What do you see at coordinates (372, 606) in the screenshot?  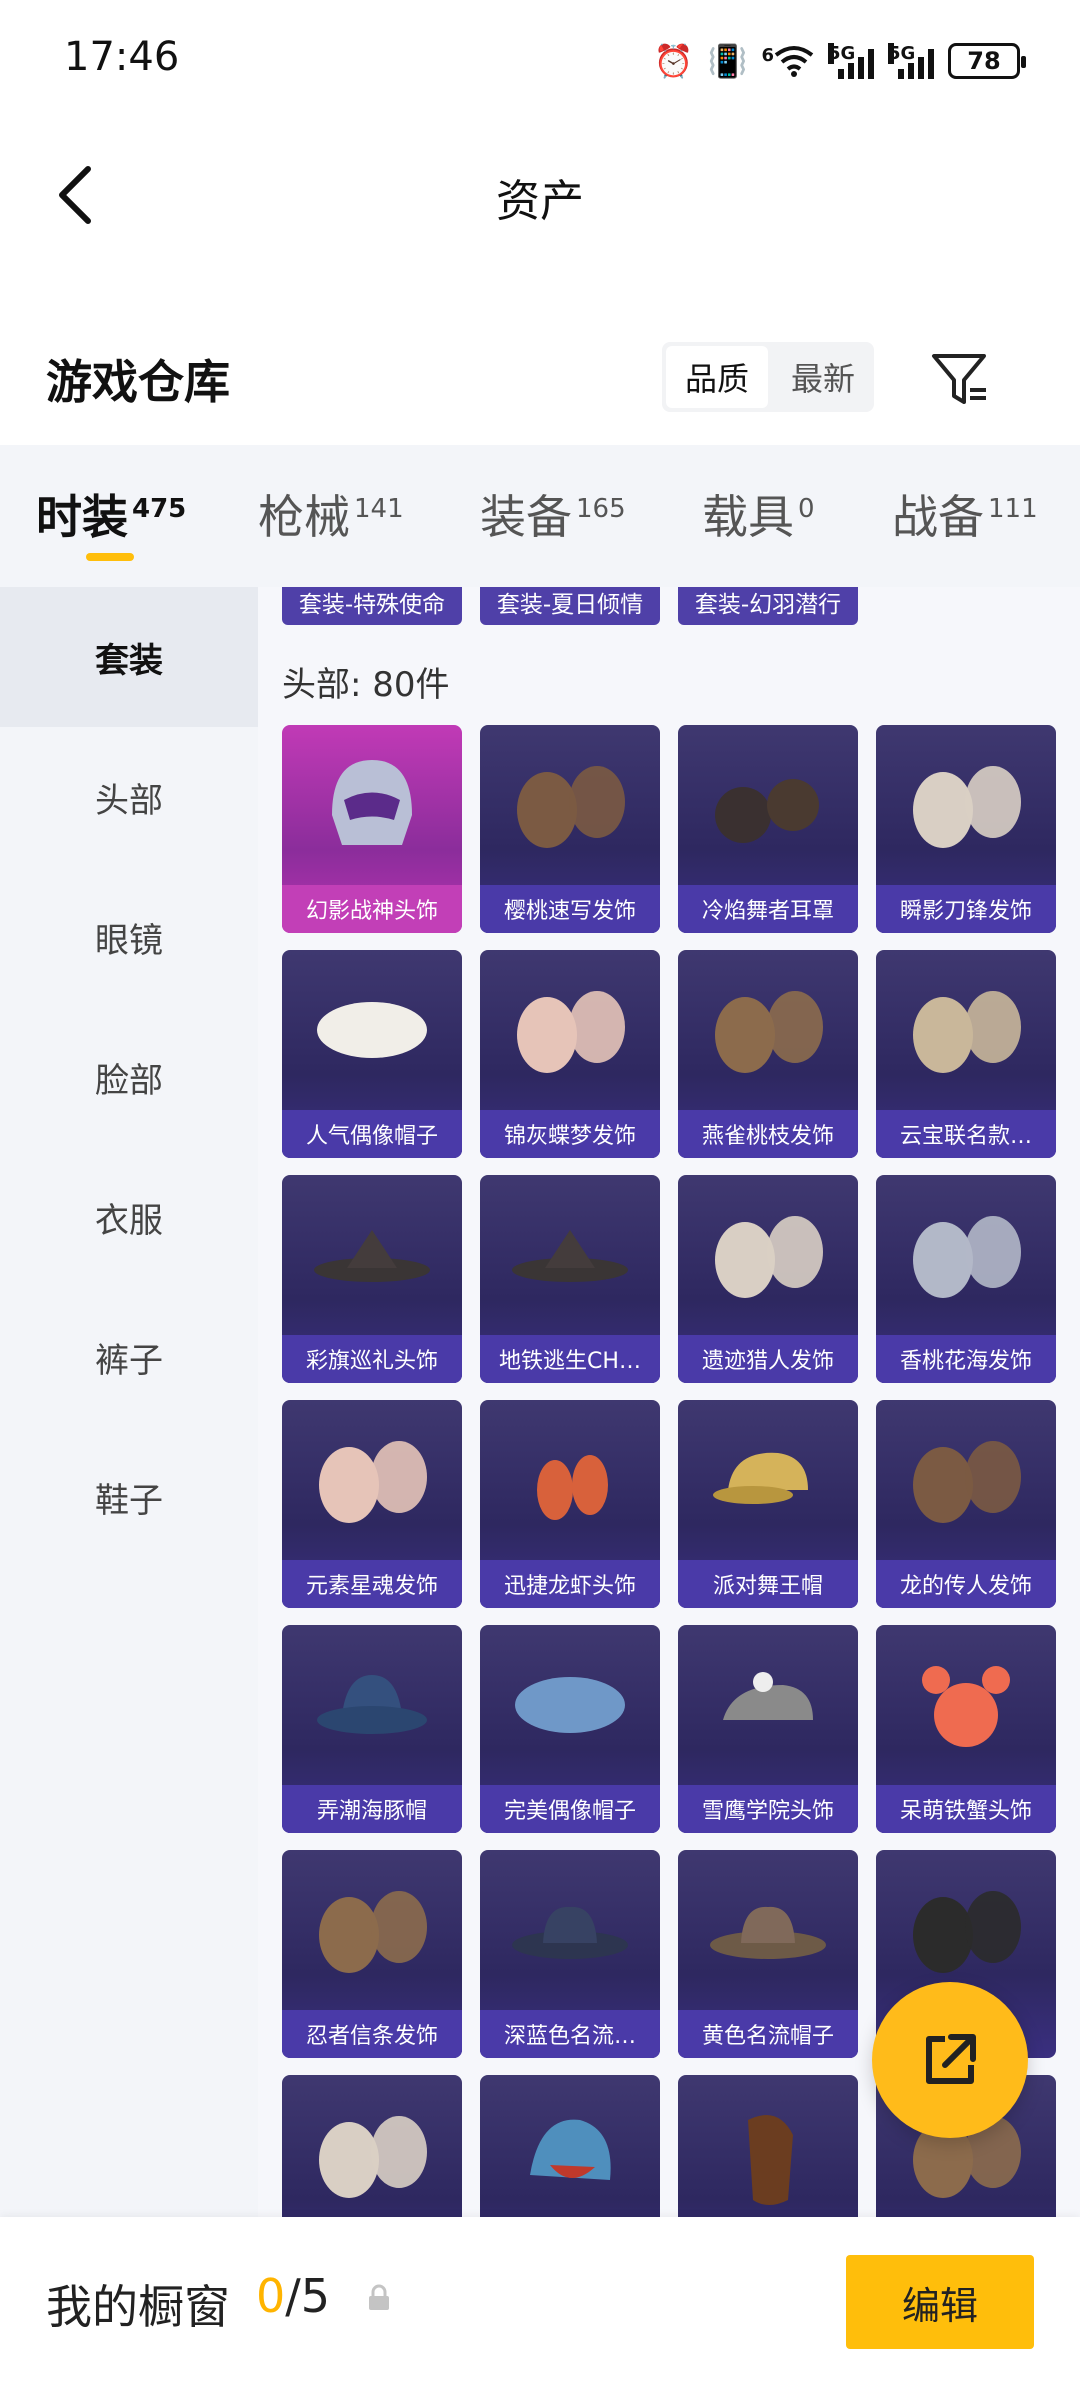 I see `suit-chip: 套装-特殊使命` at bounding box center [372, 606].